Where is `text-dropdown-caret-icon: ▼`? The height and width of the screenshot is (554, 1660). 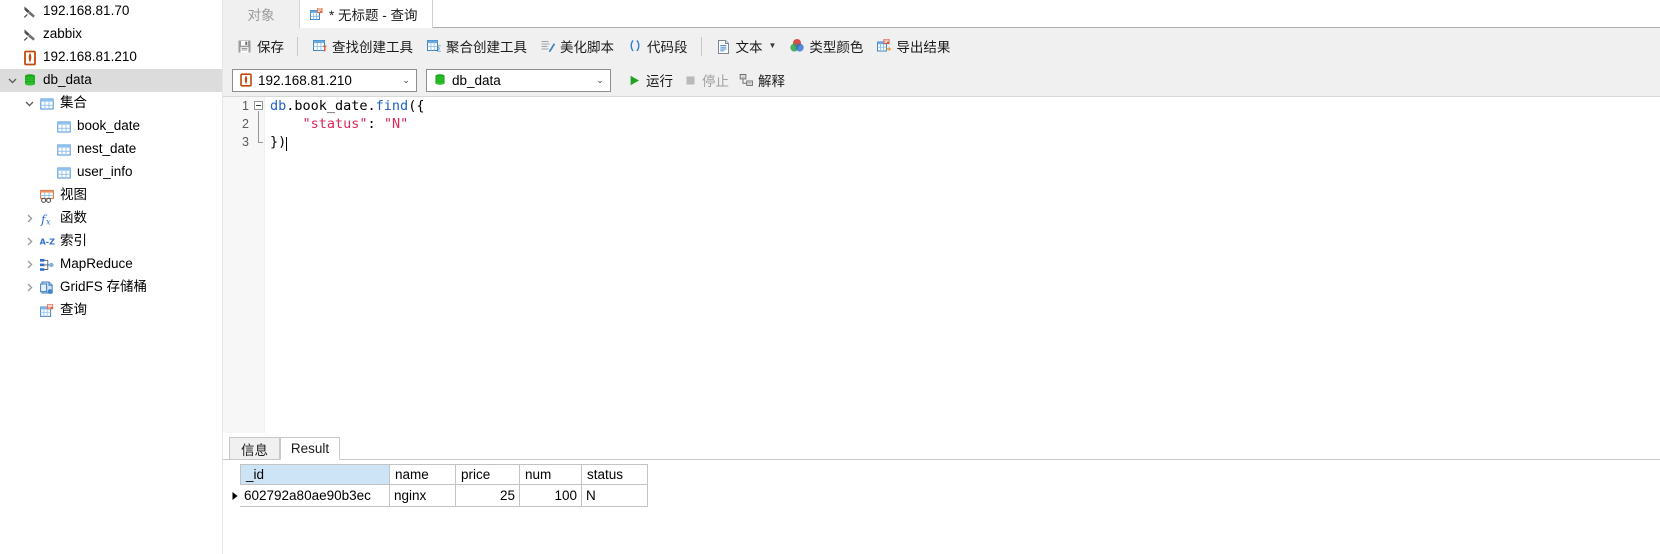
text-dropdown-caret-icon: ▼ is located at coordinates (773, 46).